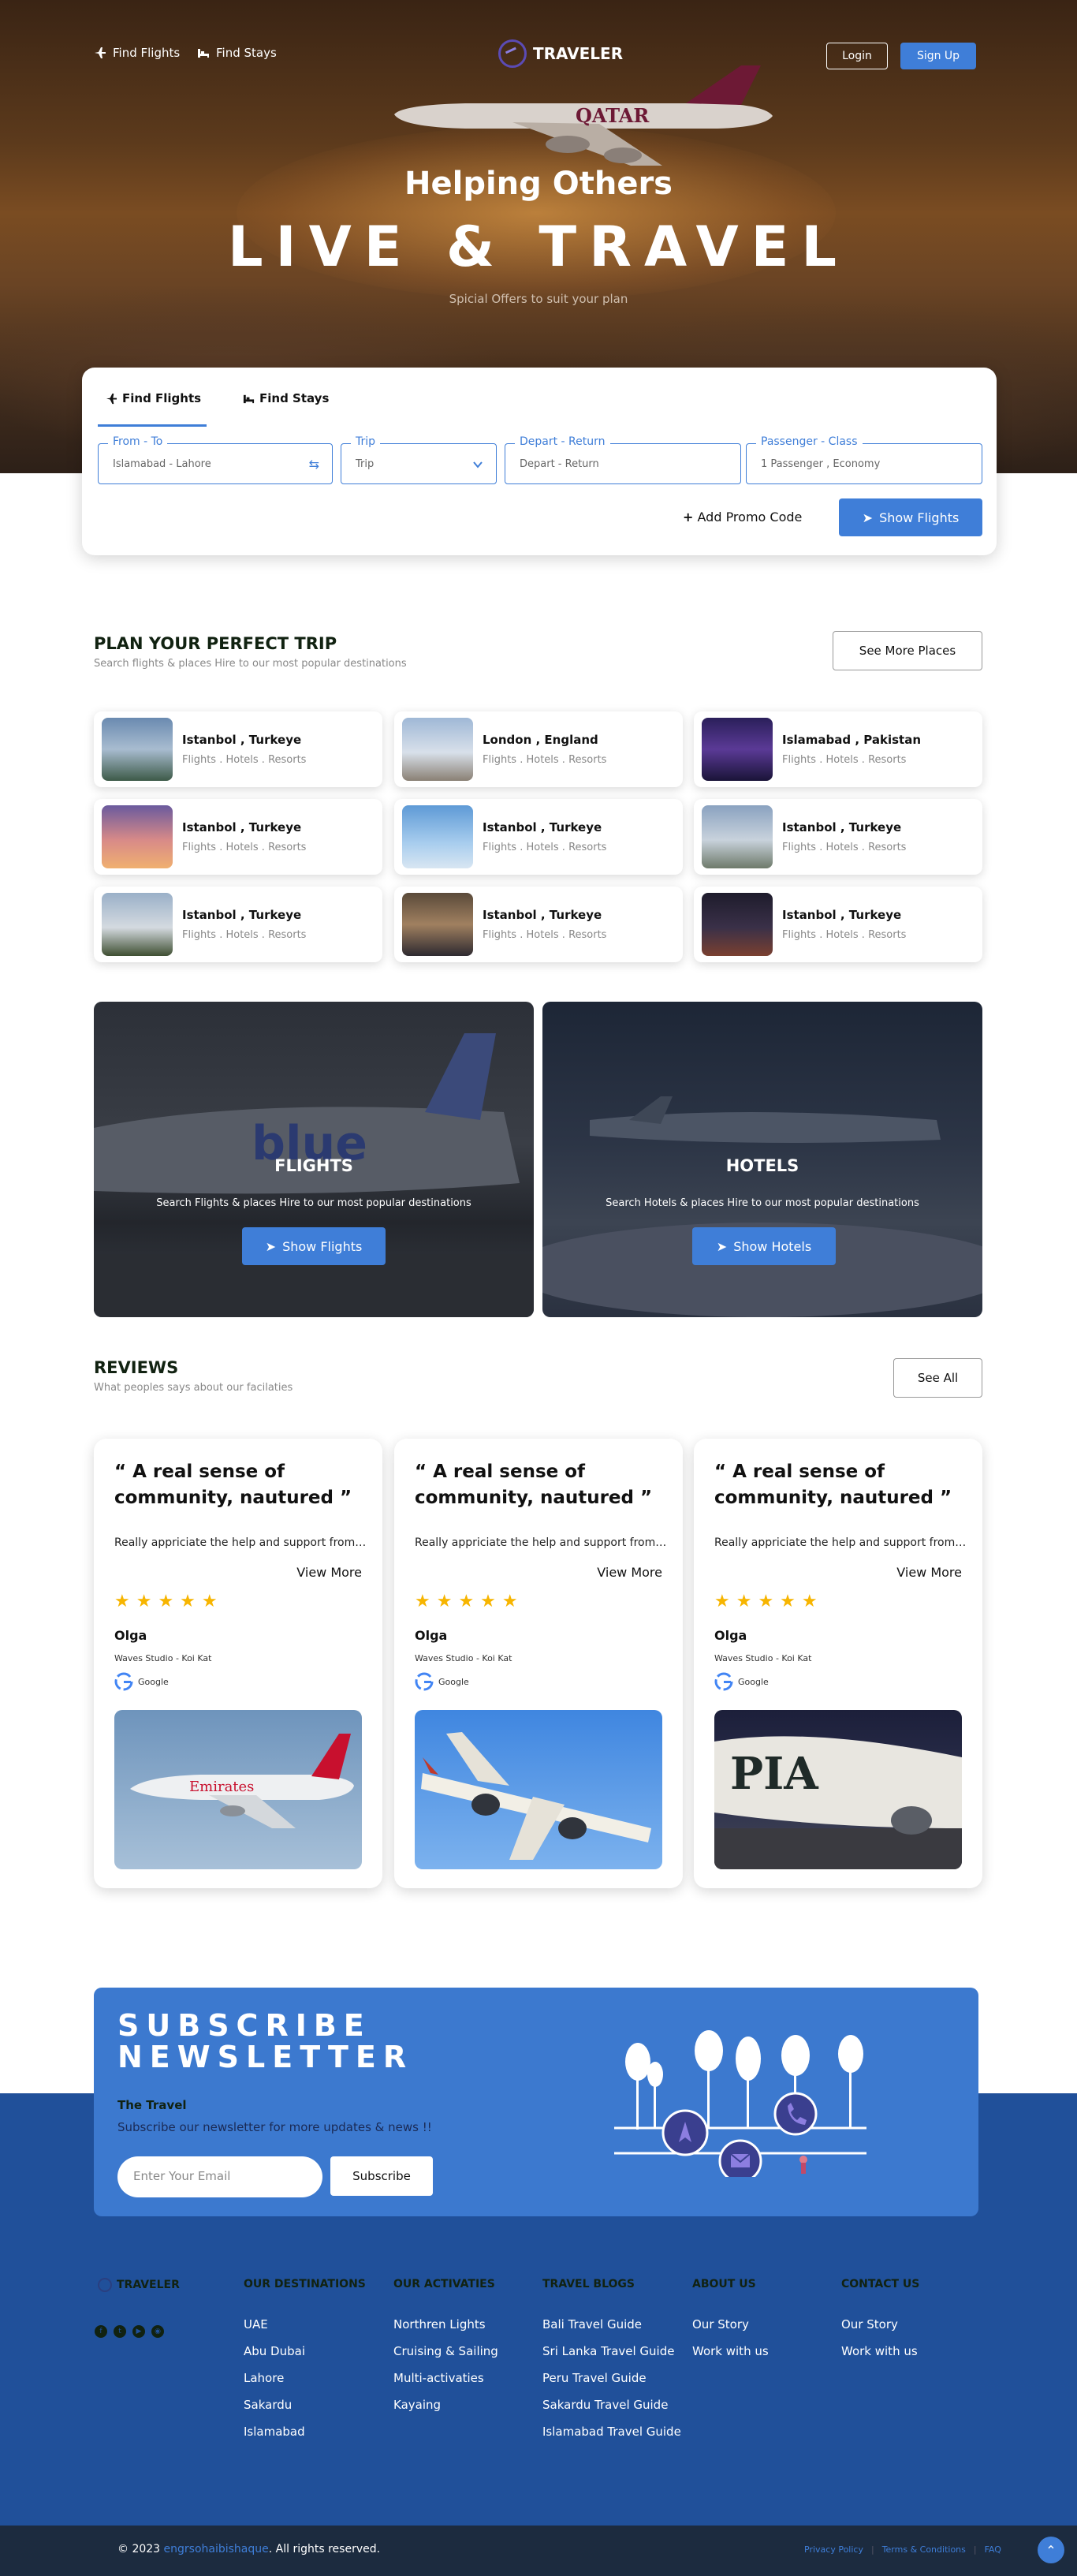  What do you see at coordinates (993, 2549) in the screenshot?
I see `faq-link: FAQ` at bounding box center [993, 2549].